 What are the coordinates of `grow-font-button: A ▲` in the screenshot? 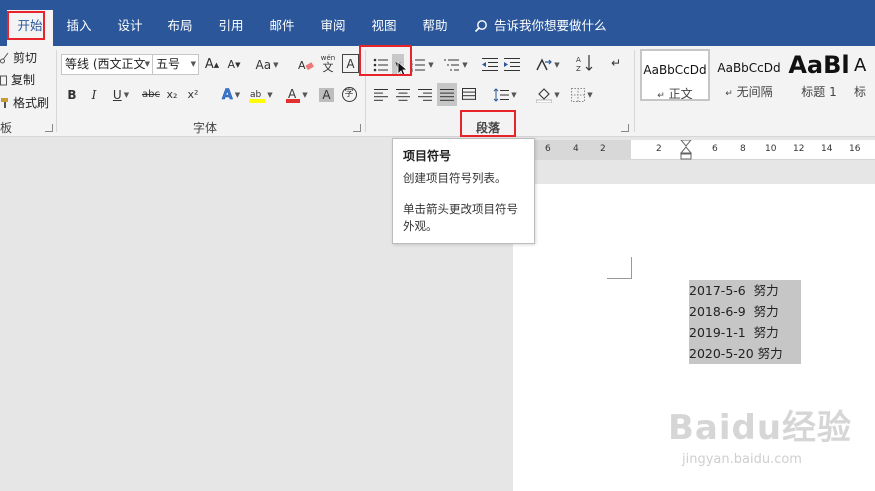 It's located at (212, 64).